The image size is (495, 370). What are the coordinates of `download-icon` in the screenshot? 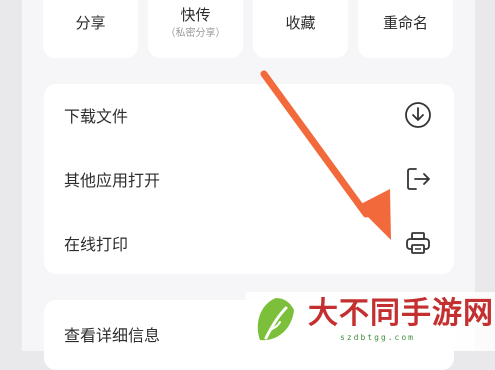 It's located at (418, 115).